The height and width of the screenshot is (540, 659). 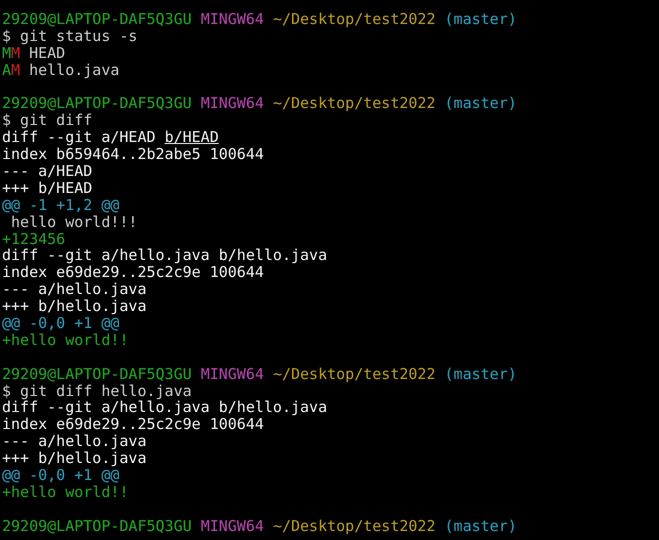 I want to click on diff-header-line: --- a/HEAD, so click(x=47, y=171).